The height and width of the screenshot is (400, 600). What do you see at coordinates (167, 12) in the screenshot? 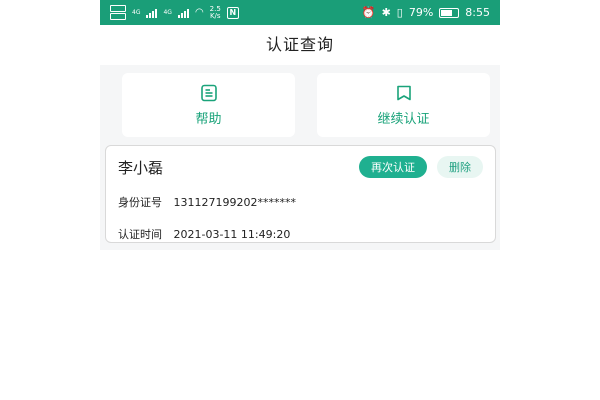
I see `network-type-2: 4G` at bounding box center [167, 12].